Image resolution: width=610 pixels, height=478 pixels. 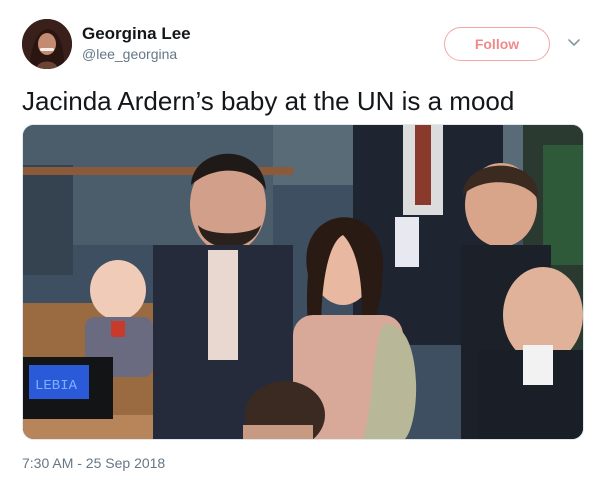 What do you see at coordinates (93, 463) in the screenshot?
I see `tweet-timestamp: 7:30 AM - 25 Sep 2018` at bounding box center [93, 463].